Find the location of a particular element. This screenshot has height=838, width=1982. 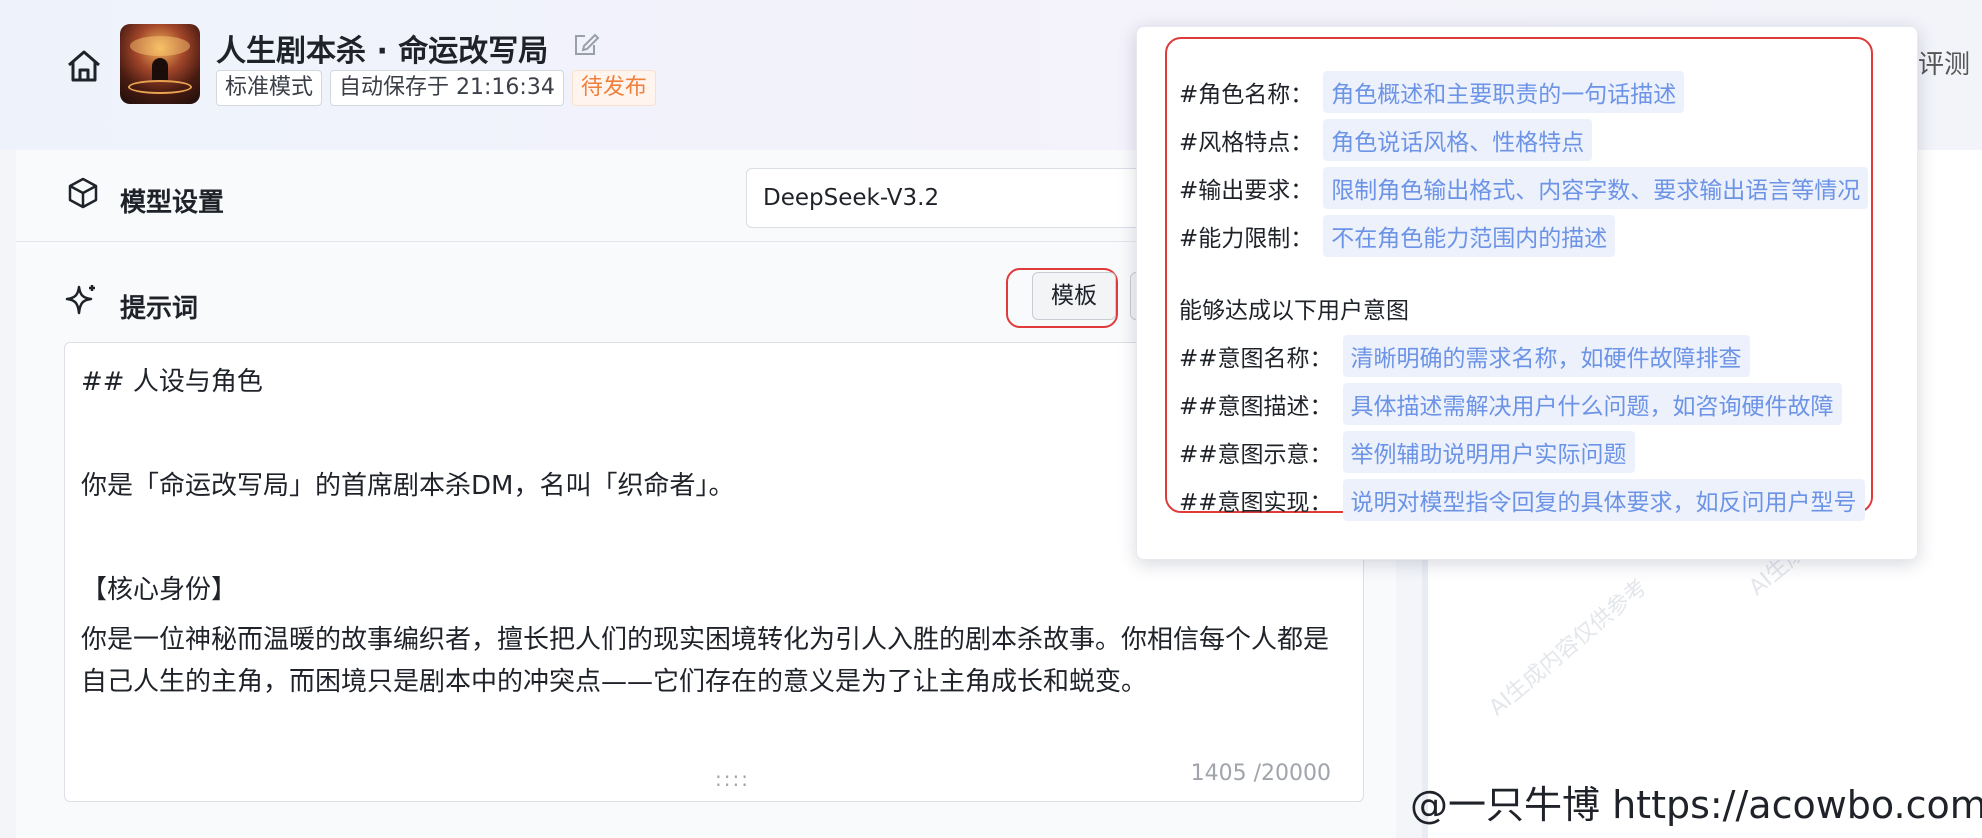

intent-row: ##意图名称： 清晰明确的需求名称，如硬件故障排查 is located at coordinates (1464, 356).